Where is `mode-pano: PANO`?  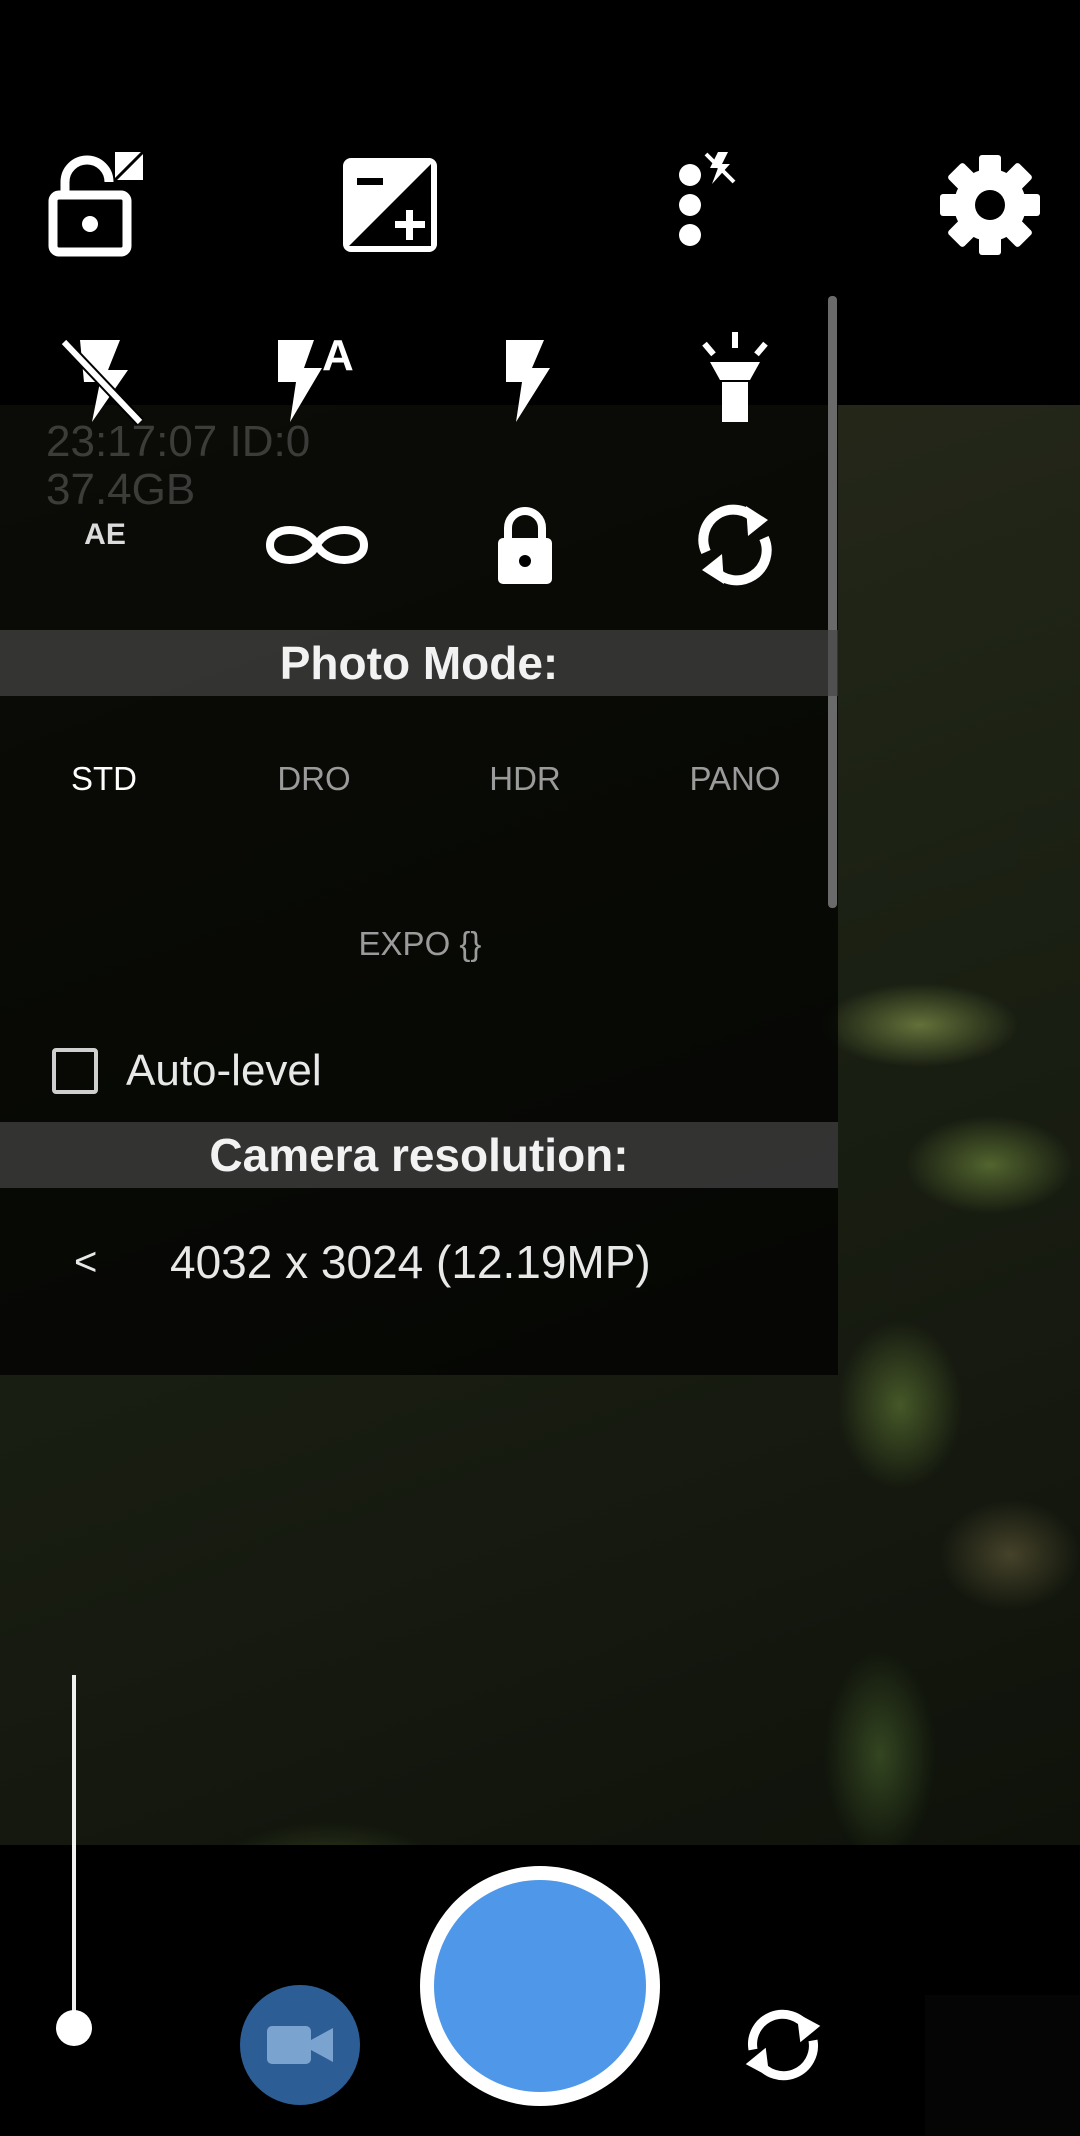 mode-pano: PANO is located at coordinates (735, 779).